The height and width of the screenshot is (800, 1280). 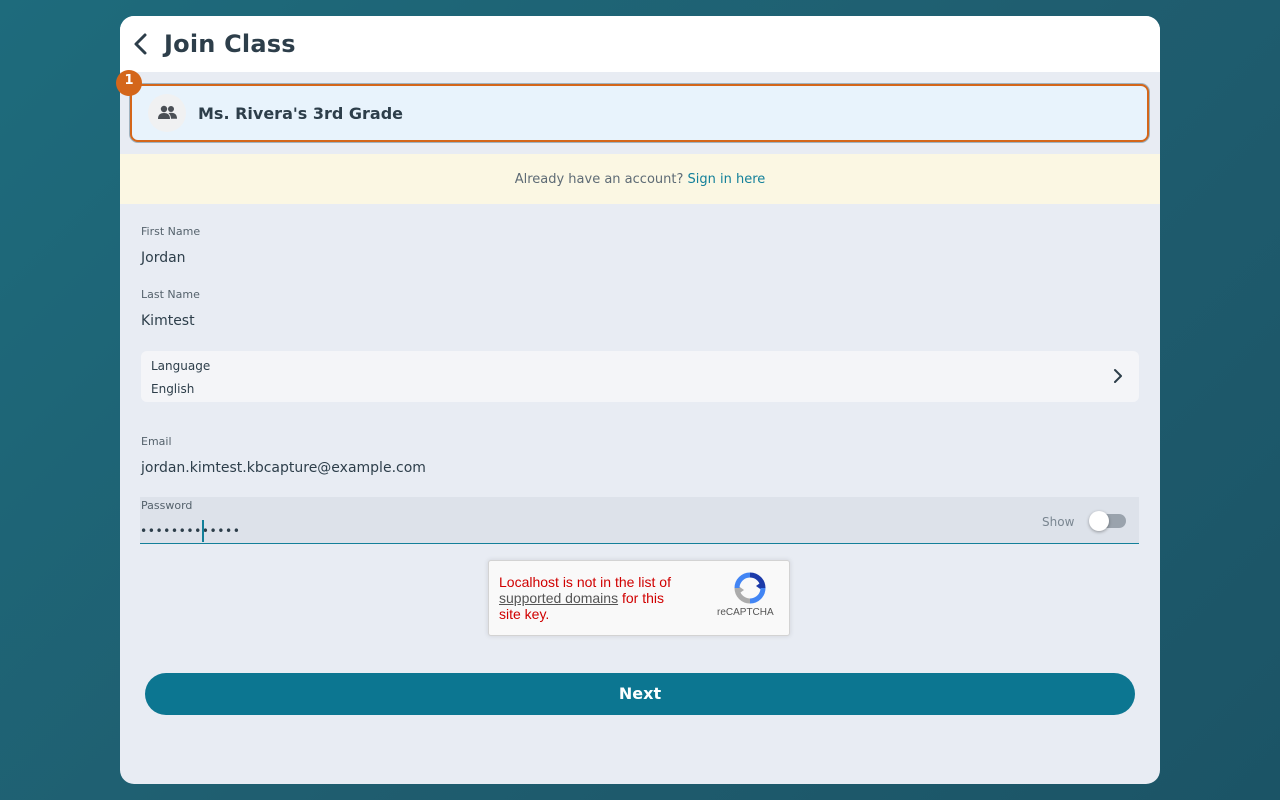 I want to click on email-label: Email, so click(x=156, y=441).